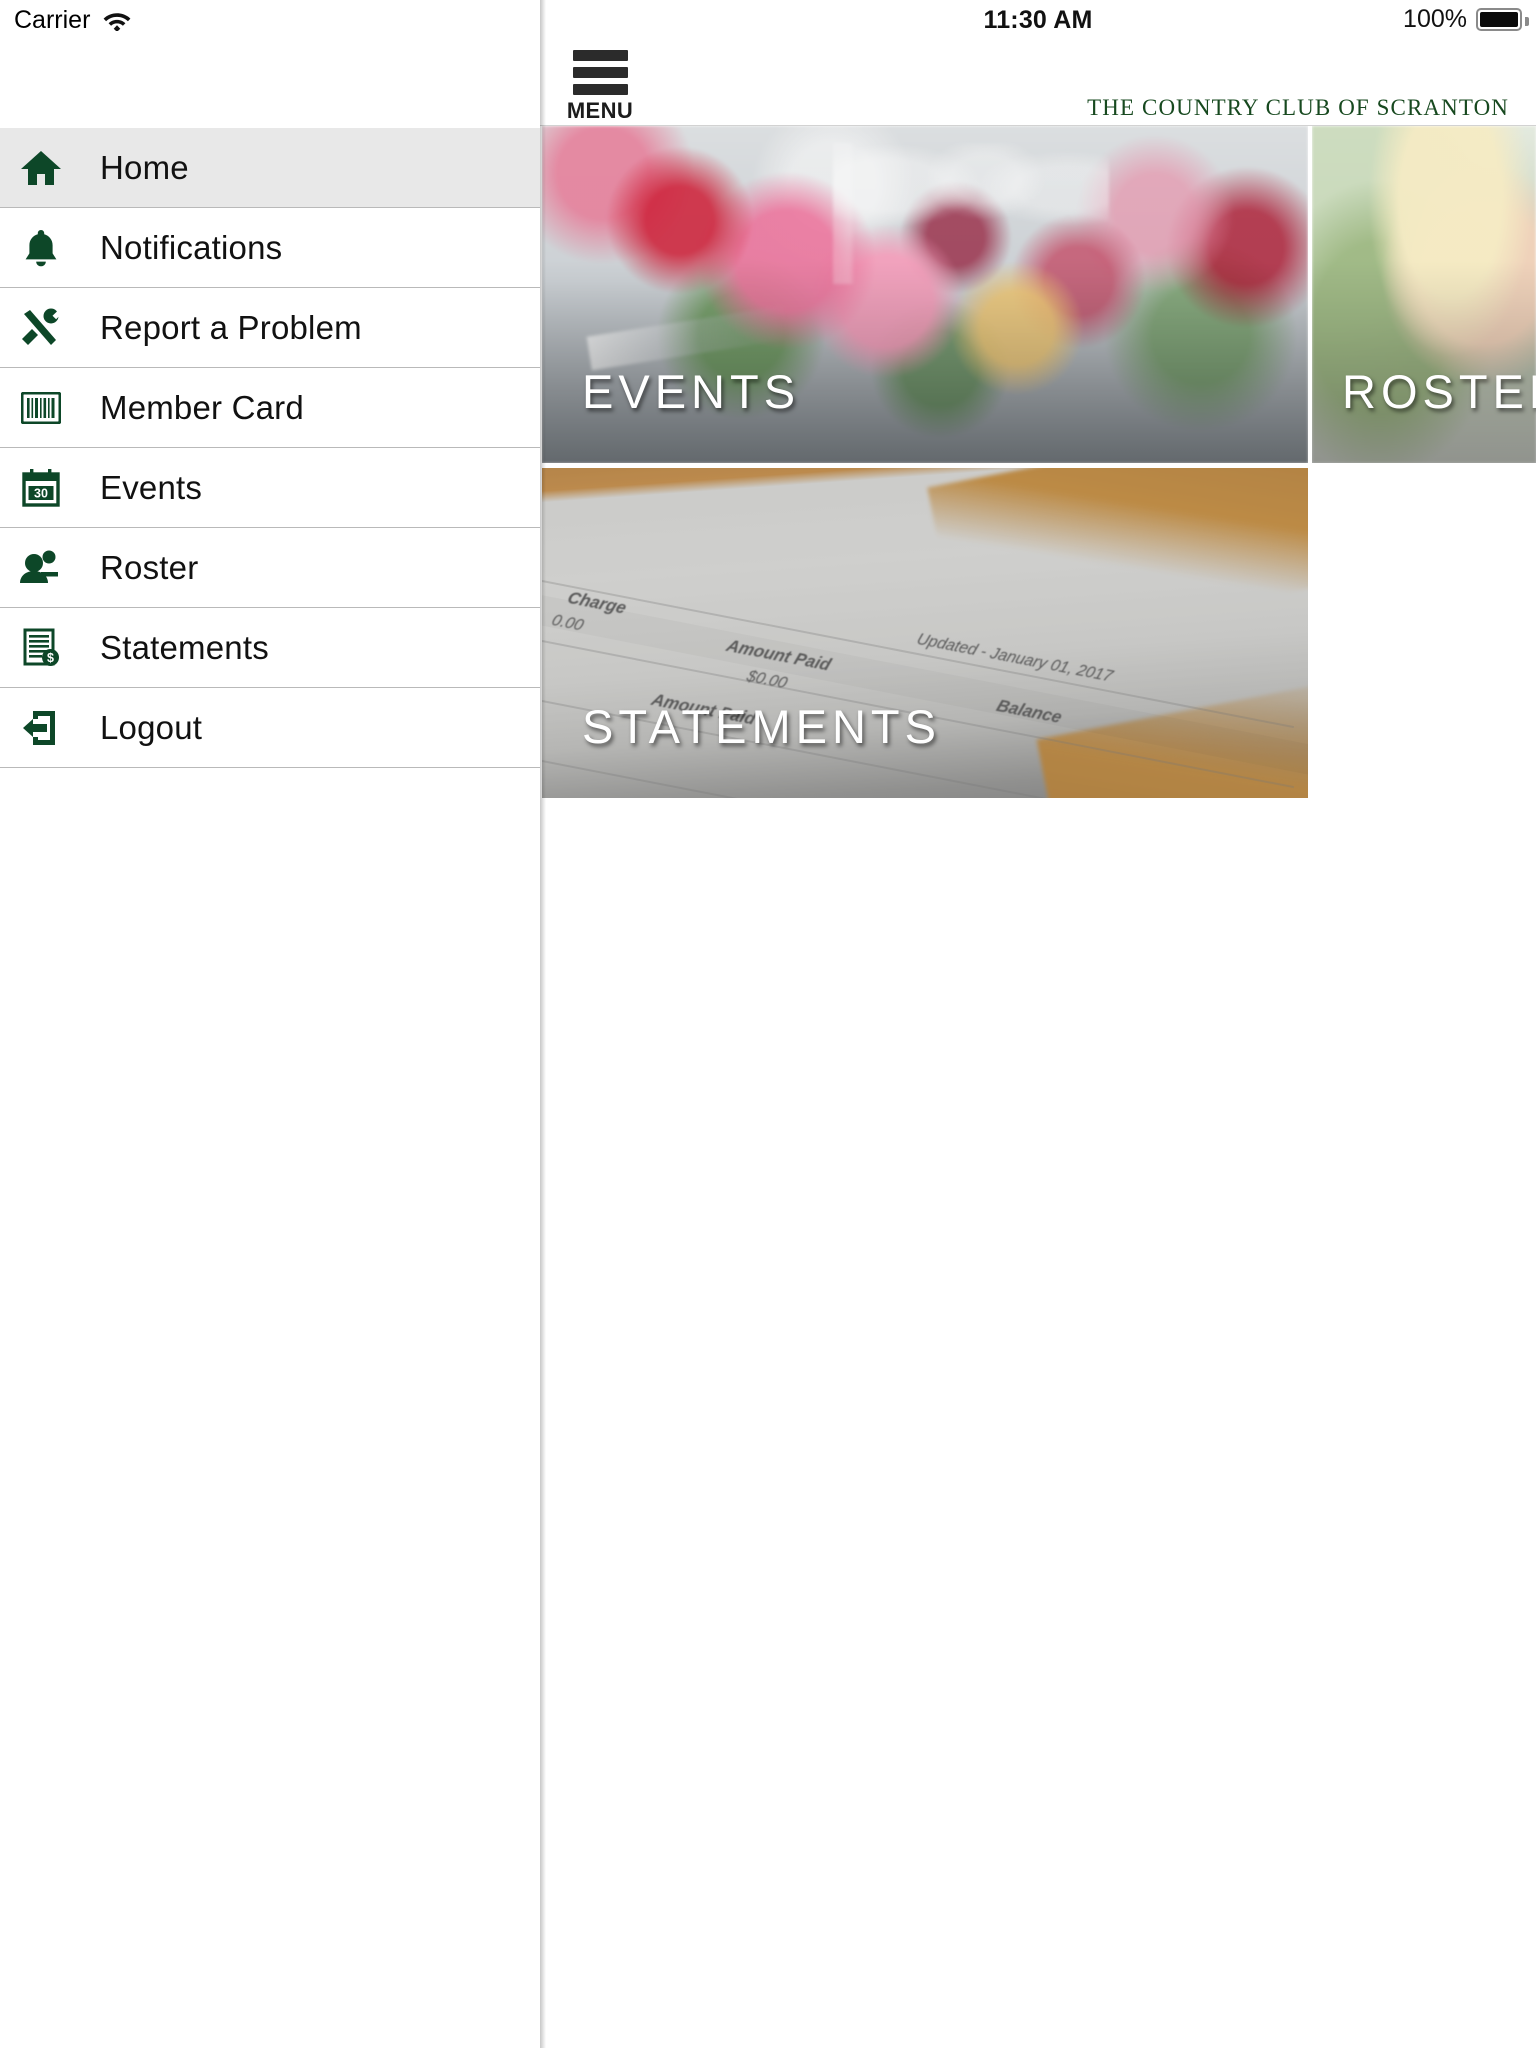 This screenshot has height=2048, width=1536. Describe the element at coordinates (1298, 107) in the screenshot. I see `club-title: THE COUNTRY CLUB OF SCRANTON` at that location.